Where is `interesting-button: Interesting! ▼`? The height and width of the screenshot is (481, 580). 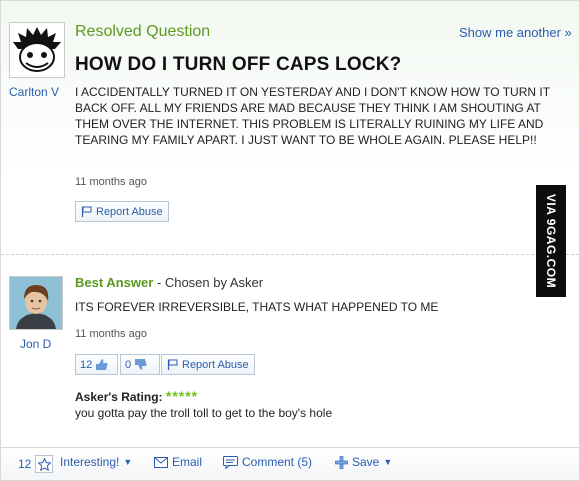 interesting-button: Interesting! ▼ is located at coordinates (96, 462).